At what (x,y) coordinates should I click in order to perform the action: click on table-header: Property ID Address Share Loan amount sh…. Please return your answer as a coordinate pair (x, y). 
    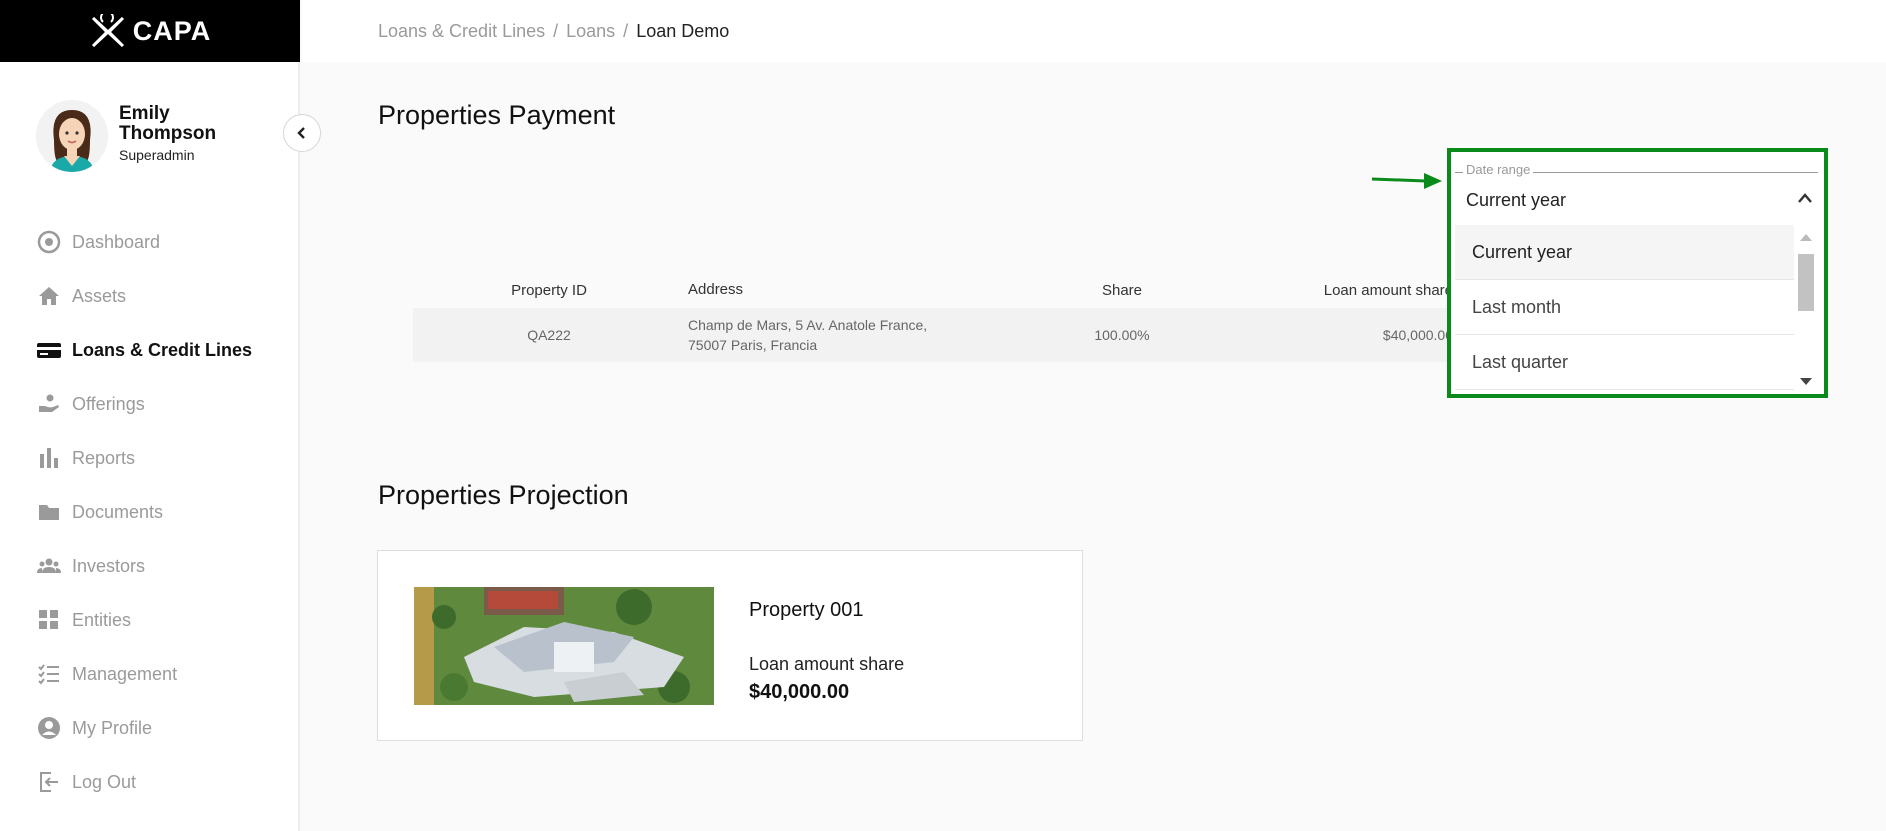
    Looking at the image, I should click on (938, 290).